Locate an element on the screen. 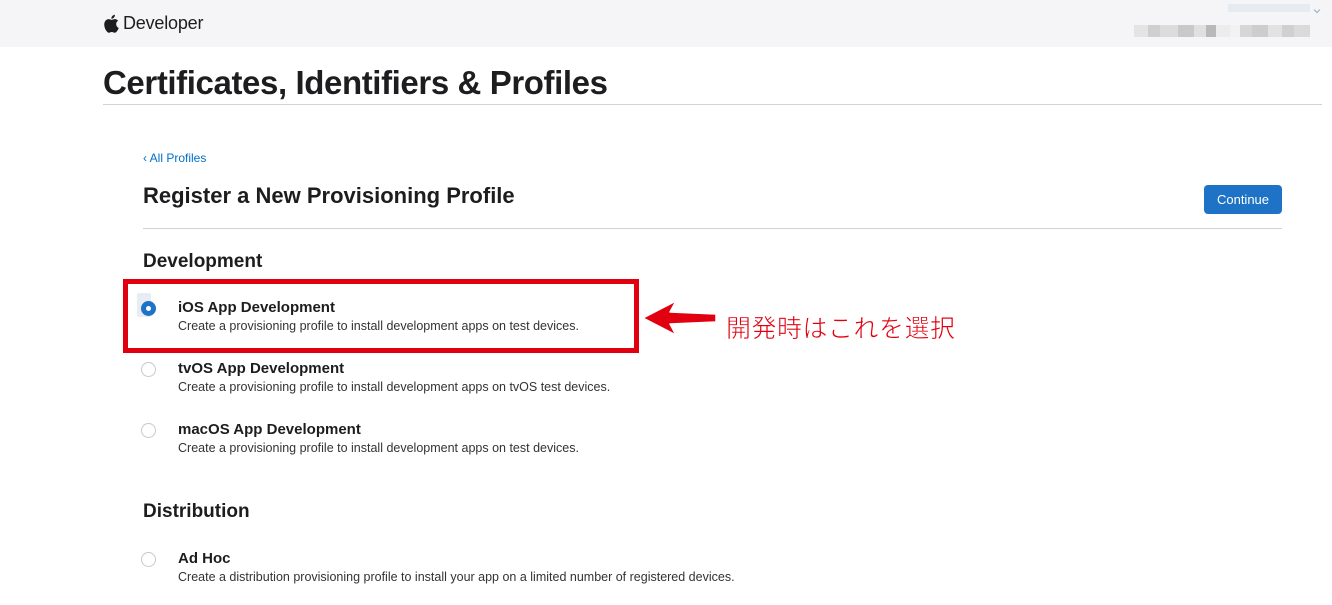 The image size is (1332, 605). annotation-highlight-box is located at coordinates (381, 316).